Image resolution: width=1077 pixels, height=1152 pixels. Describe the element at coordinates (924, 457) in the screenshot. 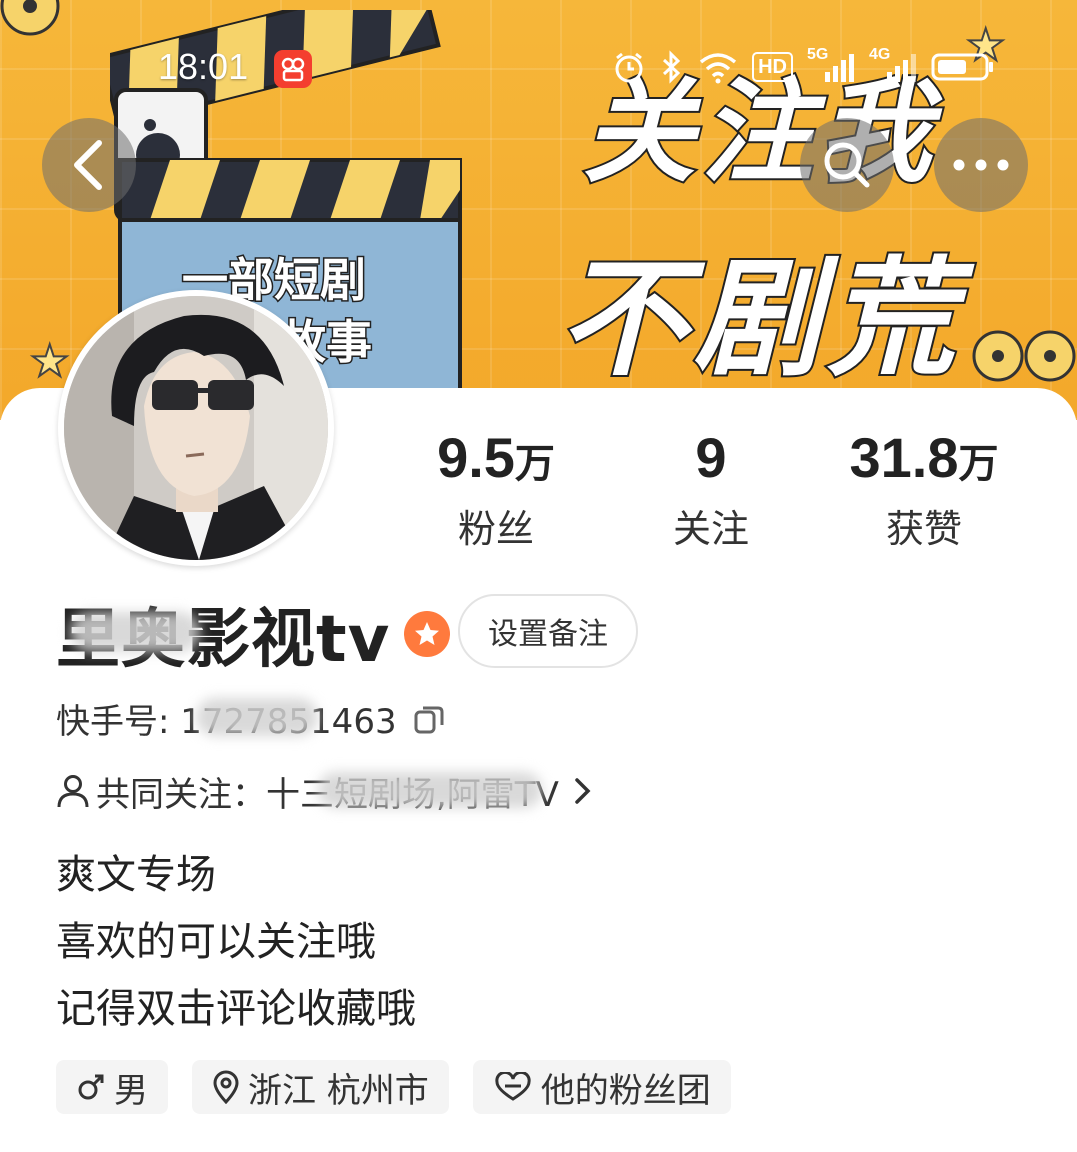

I see `stat-likes-value: 31.8万` at that location.